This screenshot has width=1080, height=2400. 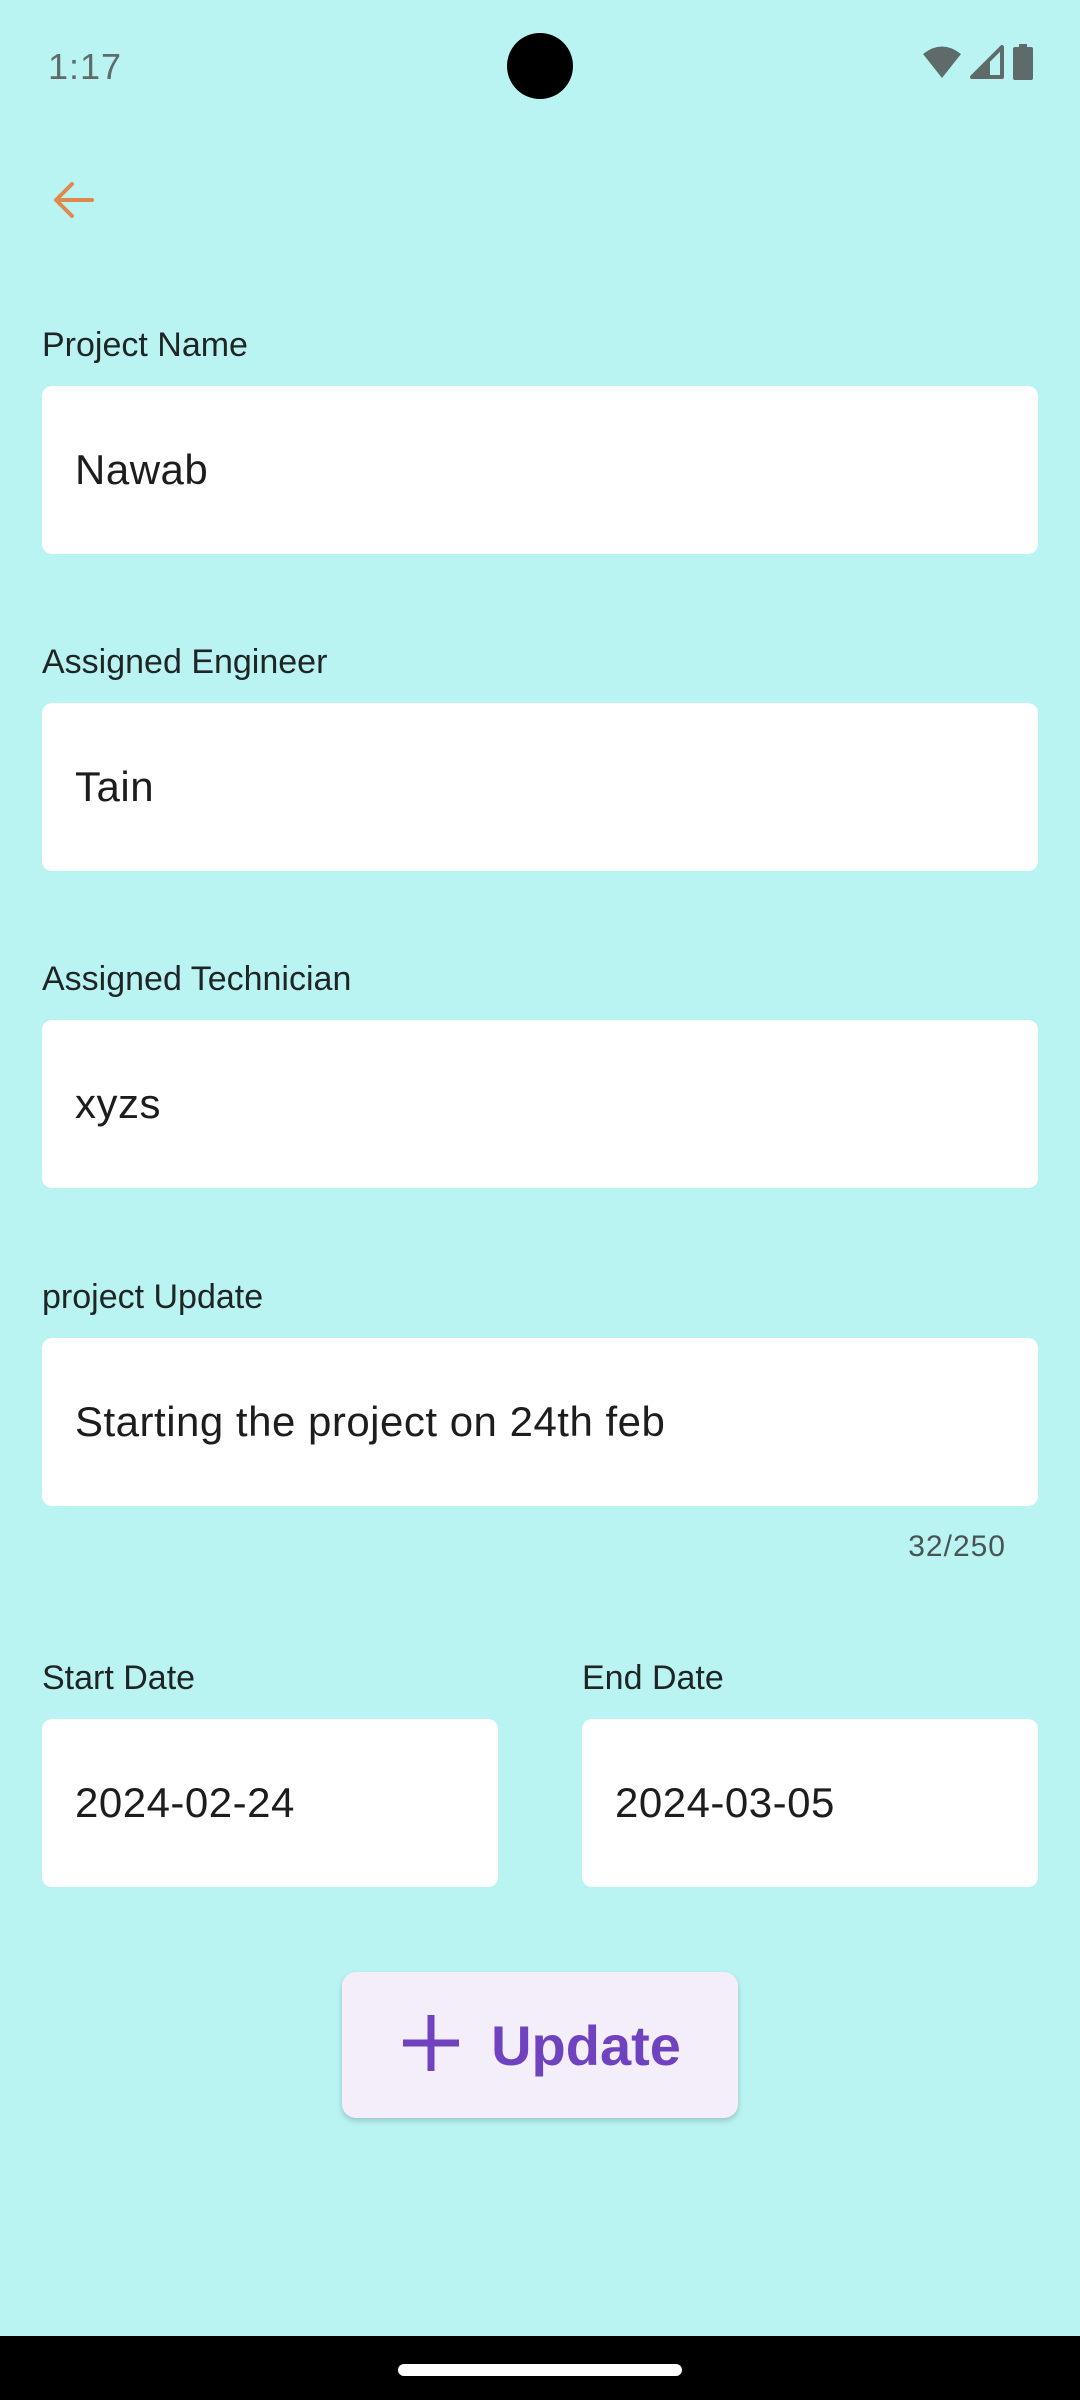 I want to click on assigned-engineer-value: Tain, so click(x=115, y=786).